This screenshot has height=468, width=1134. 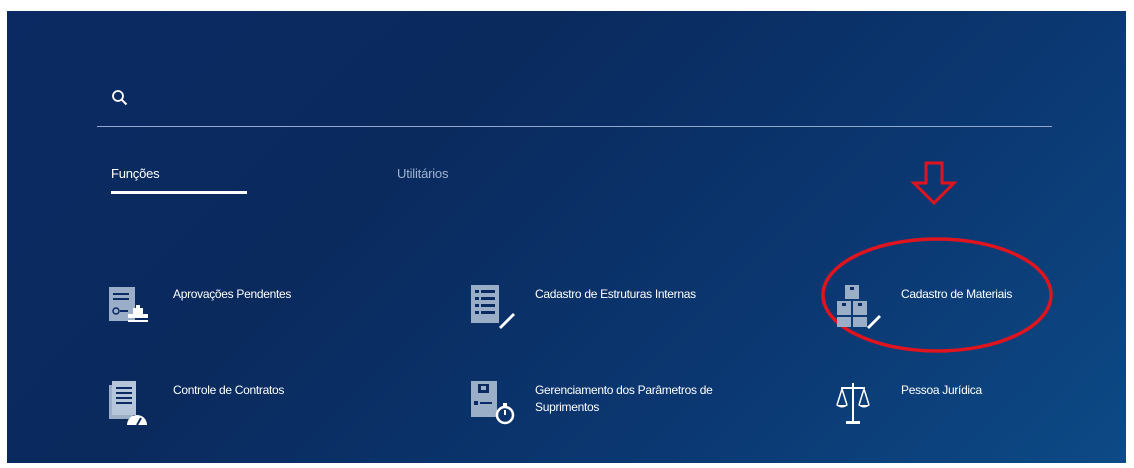 I want to click on tab-funcoes: Funções, so click(x=179, y=180).